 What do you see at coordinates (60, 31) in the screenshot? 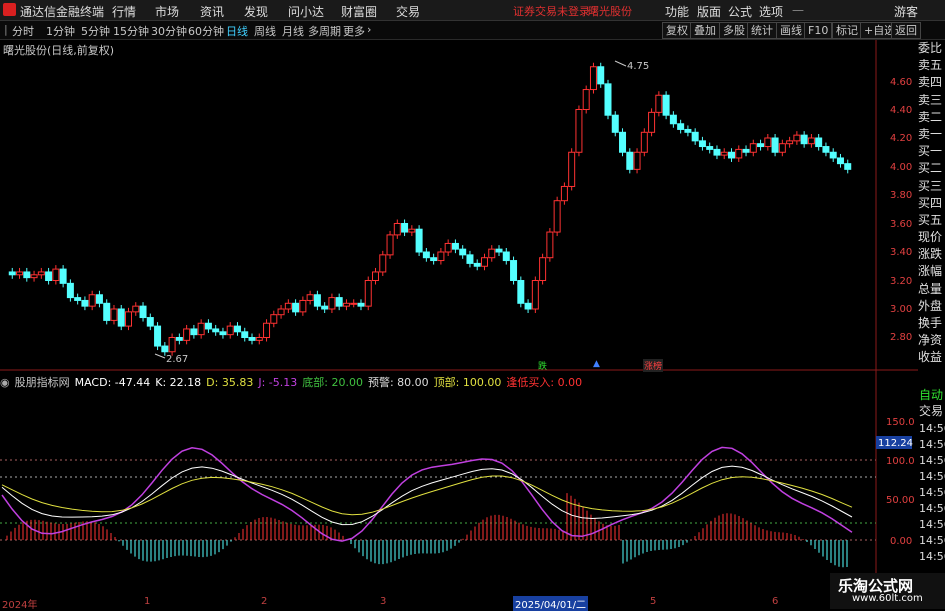
I see `period-1min: 1分钟` at bounding box center [60, 31].